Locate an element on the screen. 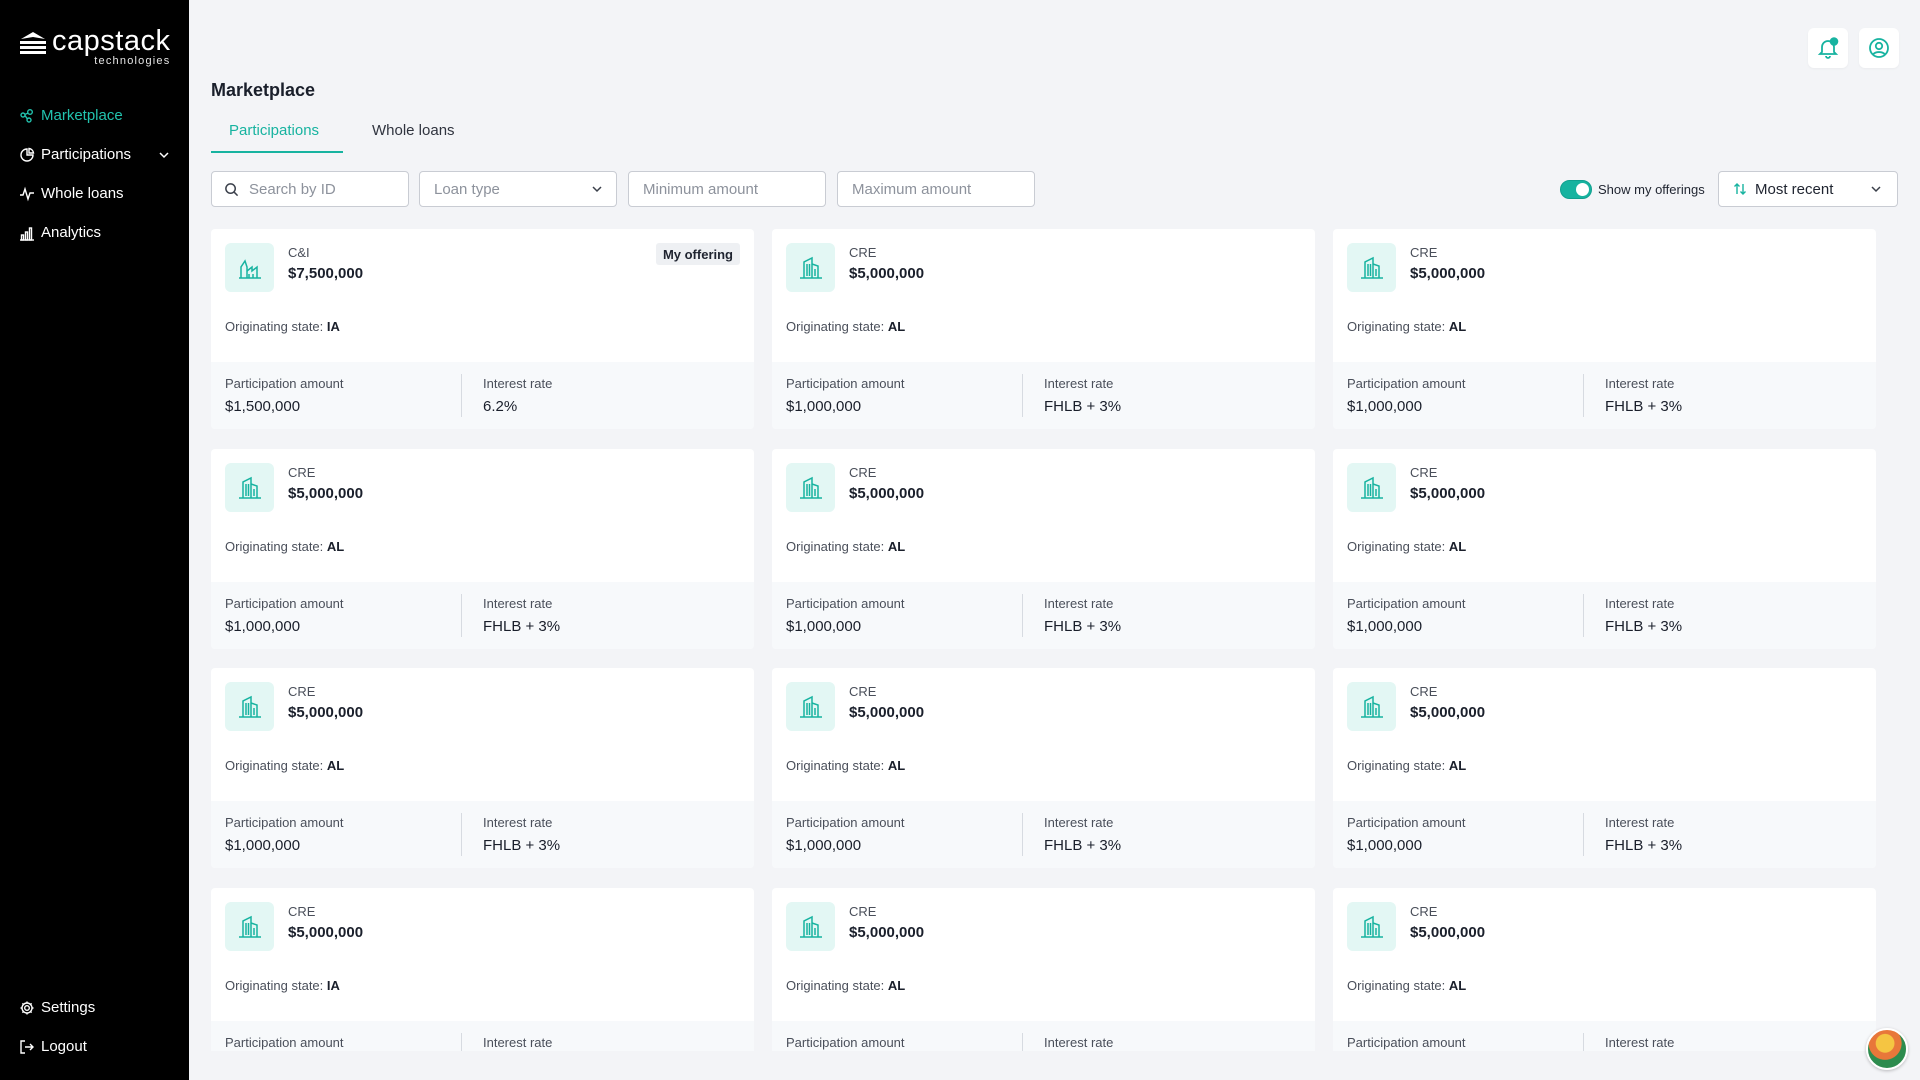 Image resolution: width=1920 pixels, height=1080 pixels. sidebar-item-marketplace: Marketplace is located at coordinates (94, 115).